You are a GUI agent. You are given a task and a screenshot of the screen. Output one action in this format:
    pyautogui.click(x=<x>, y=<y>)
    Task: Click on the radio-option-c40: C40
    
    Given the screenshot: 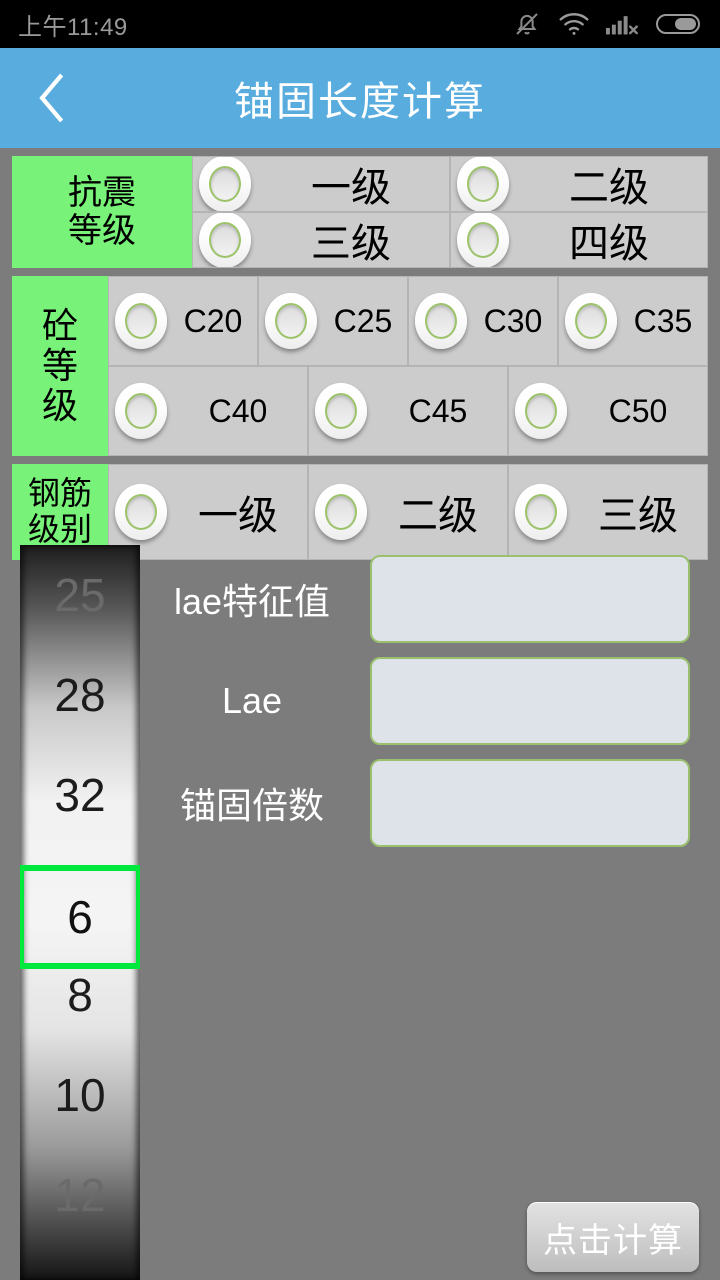 What is the action you would take?
    pyautogui.click(x=208, y=411)
    